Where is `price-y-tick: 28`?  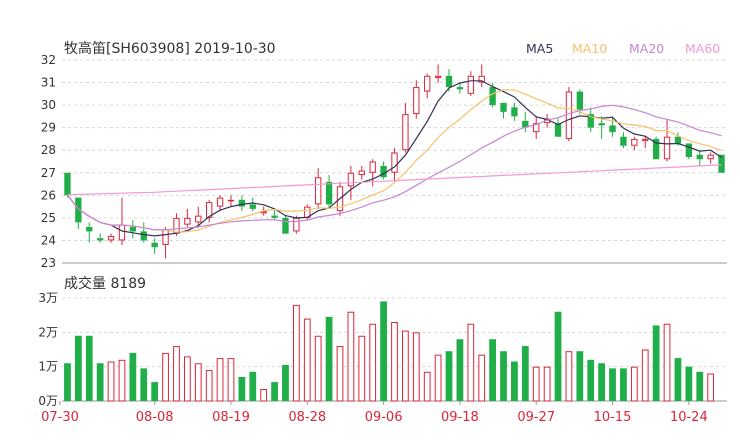
price-y-tick: 28 is located at coordinates (48, 150).